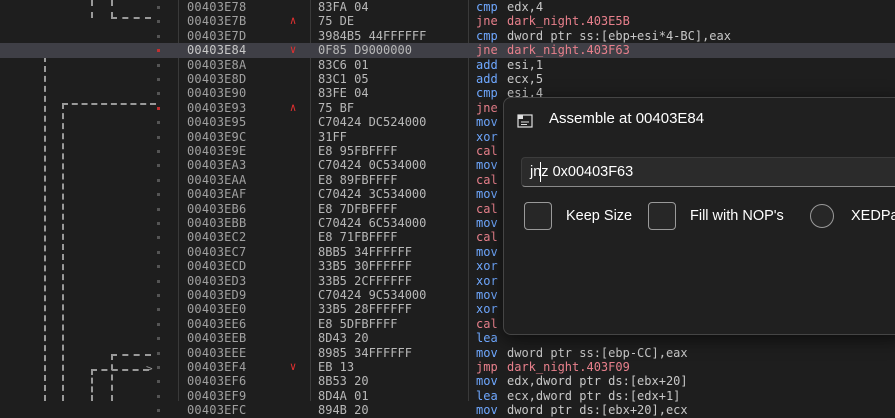 This screenshot has height=418, width=895. What do you see at coordinates (343, 64) in the screenshot?
I see `instruction-bytes: 83C6 01` at bounding box center [343, 64].